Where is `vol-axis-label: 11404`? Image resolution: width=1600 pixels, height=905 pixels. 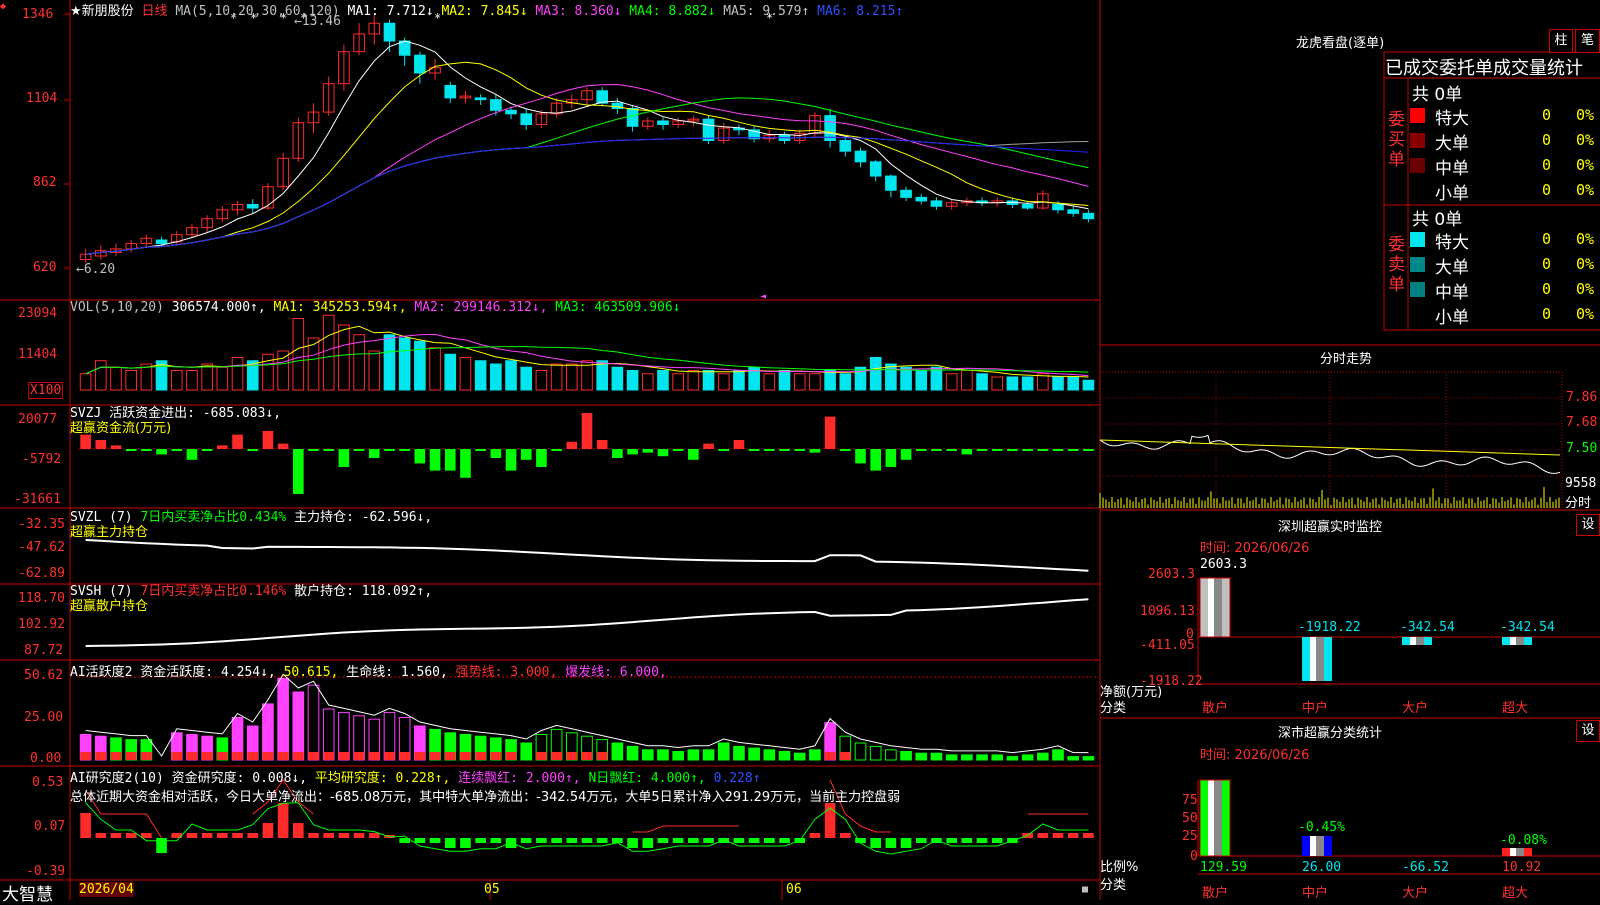
vol-axis-label: 11404 is located at coordinates (38, 354).